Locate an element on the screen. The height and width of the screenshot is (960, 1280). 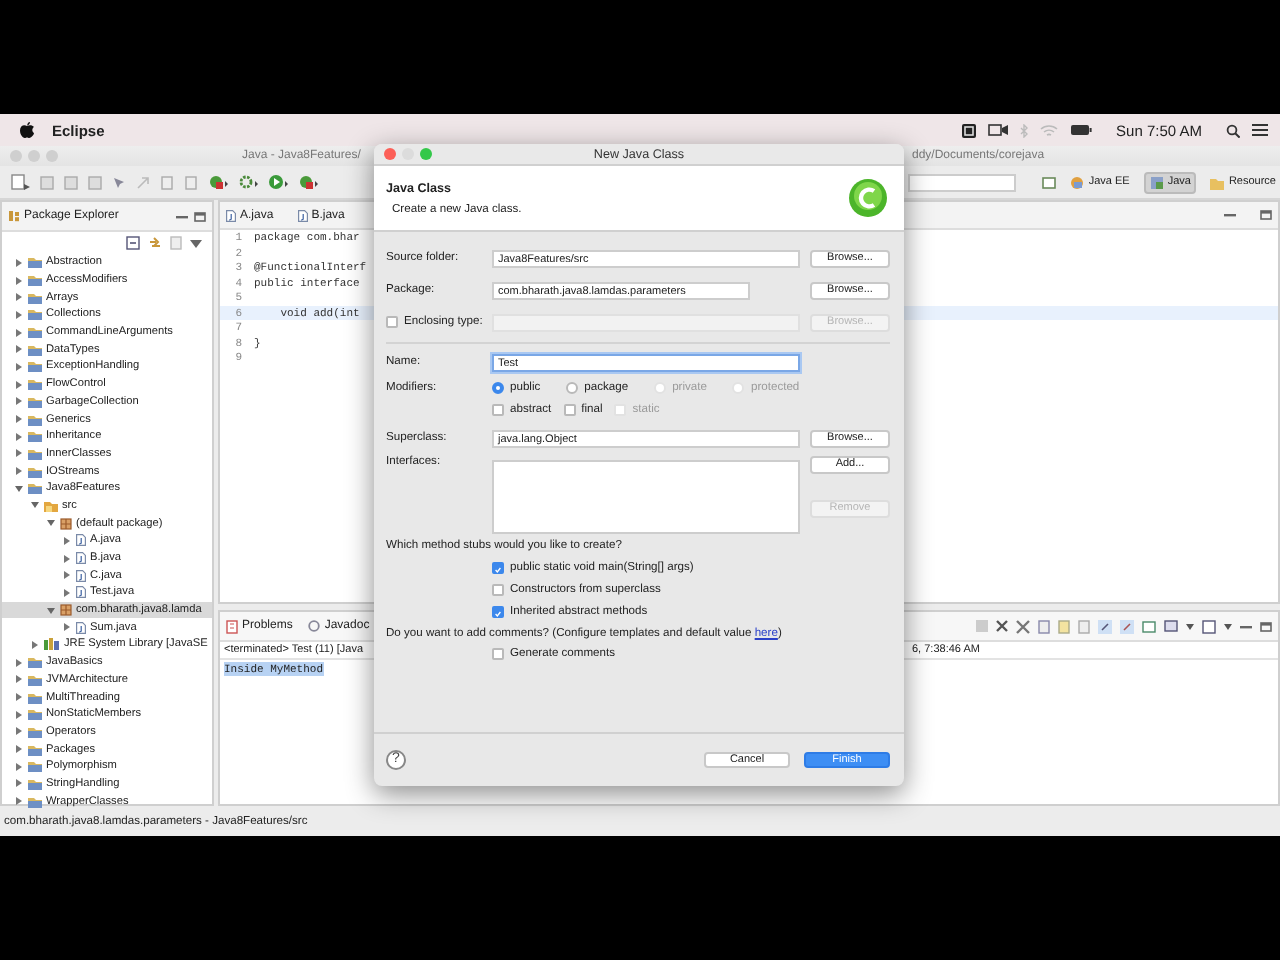
package-explorer-icon is located at coordinates (14, 216).